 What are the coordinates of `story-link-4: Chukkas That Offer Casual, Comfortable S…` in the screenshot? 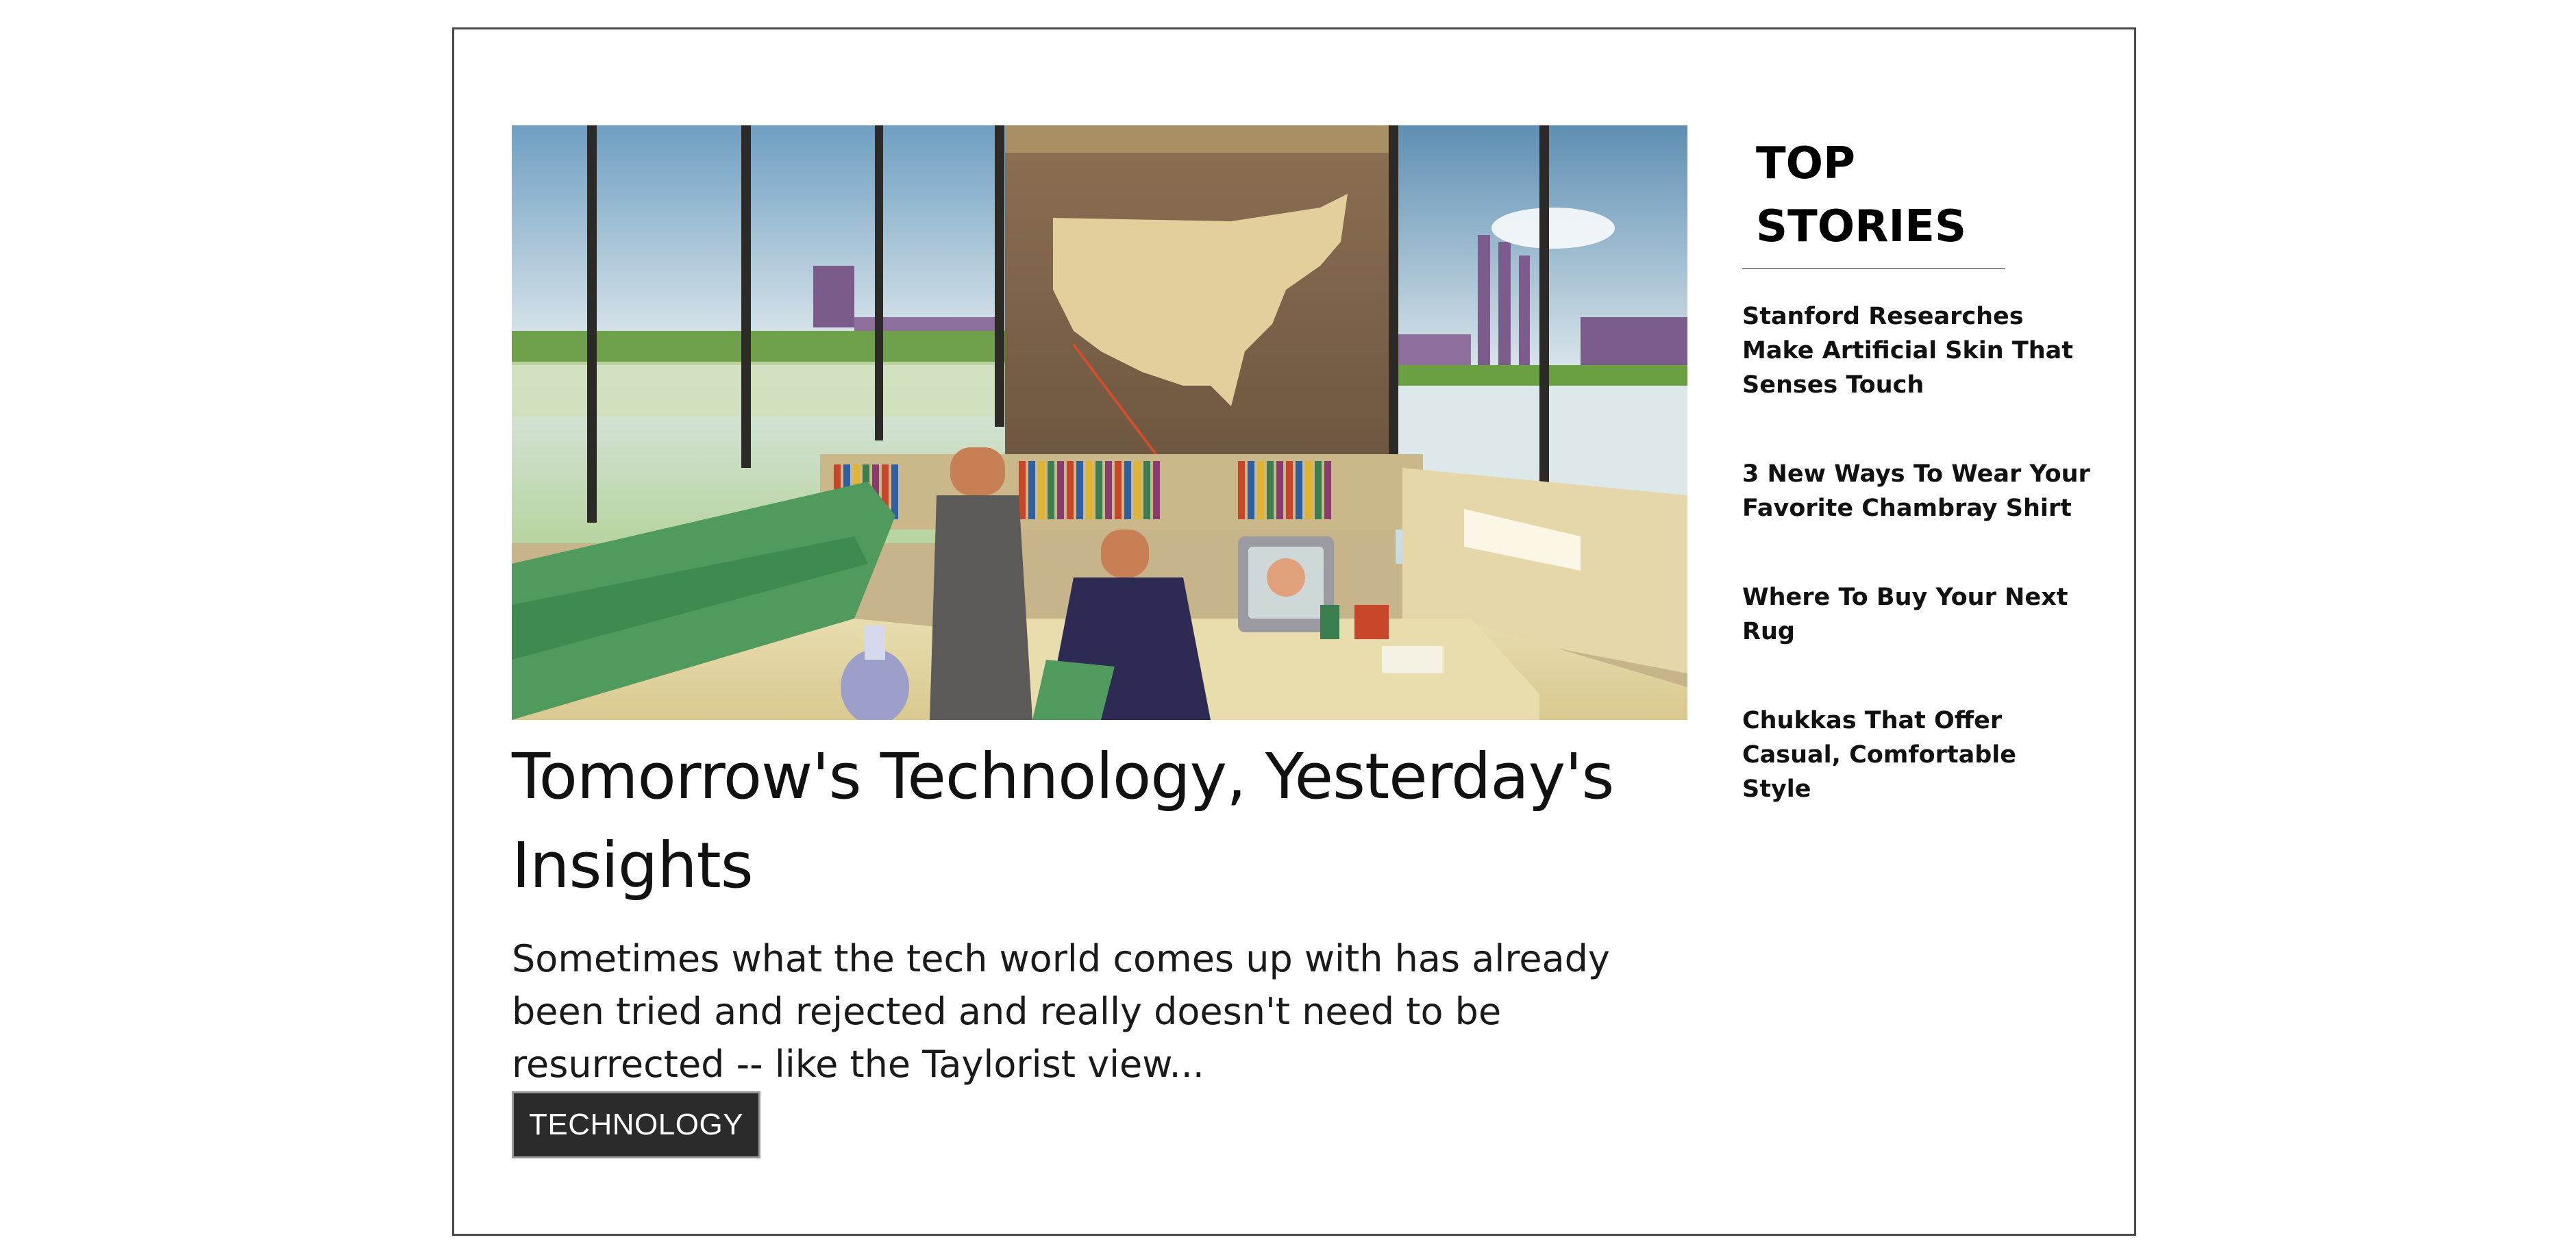 It's located at (1917, 755).